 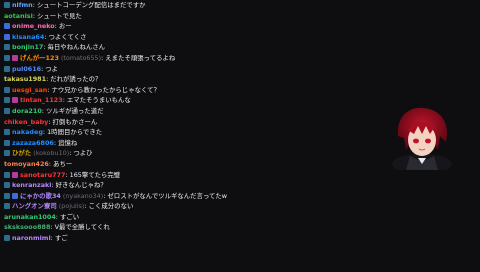 I want to click on chat-message: dora210: ツルギが通った道だ, so click(x=190, y=111).